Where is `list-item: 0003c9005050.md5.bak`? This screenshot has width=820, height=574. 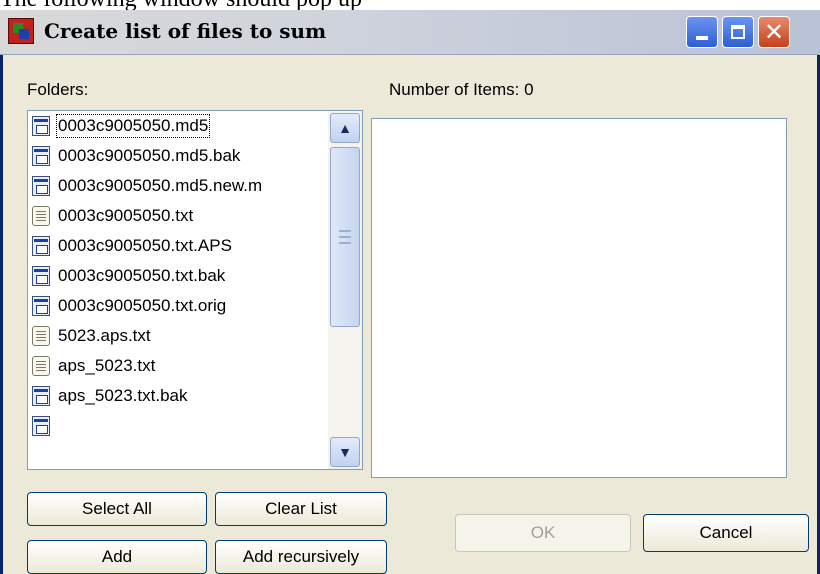 list-item: 0003c9005050.md5.bak is located at coordinates (178, 156).